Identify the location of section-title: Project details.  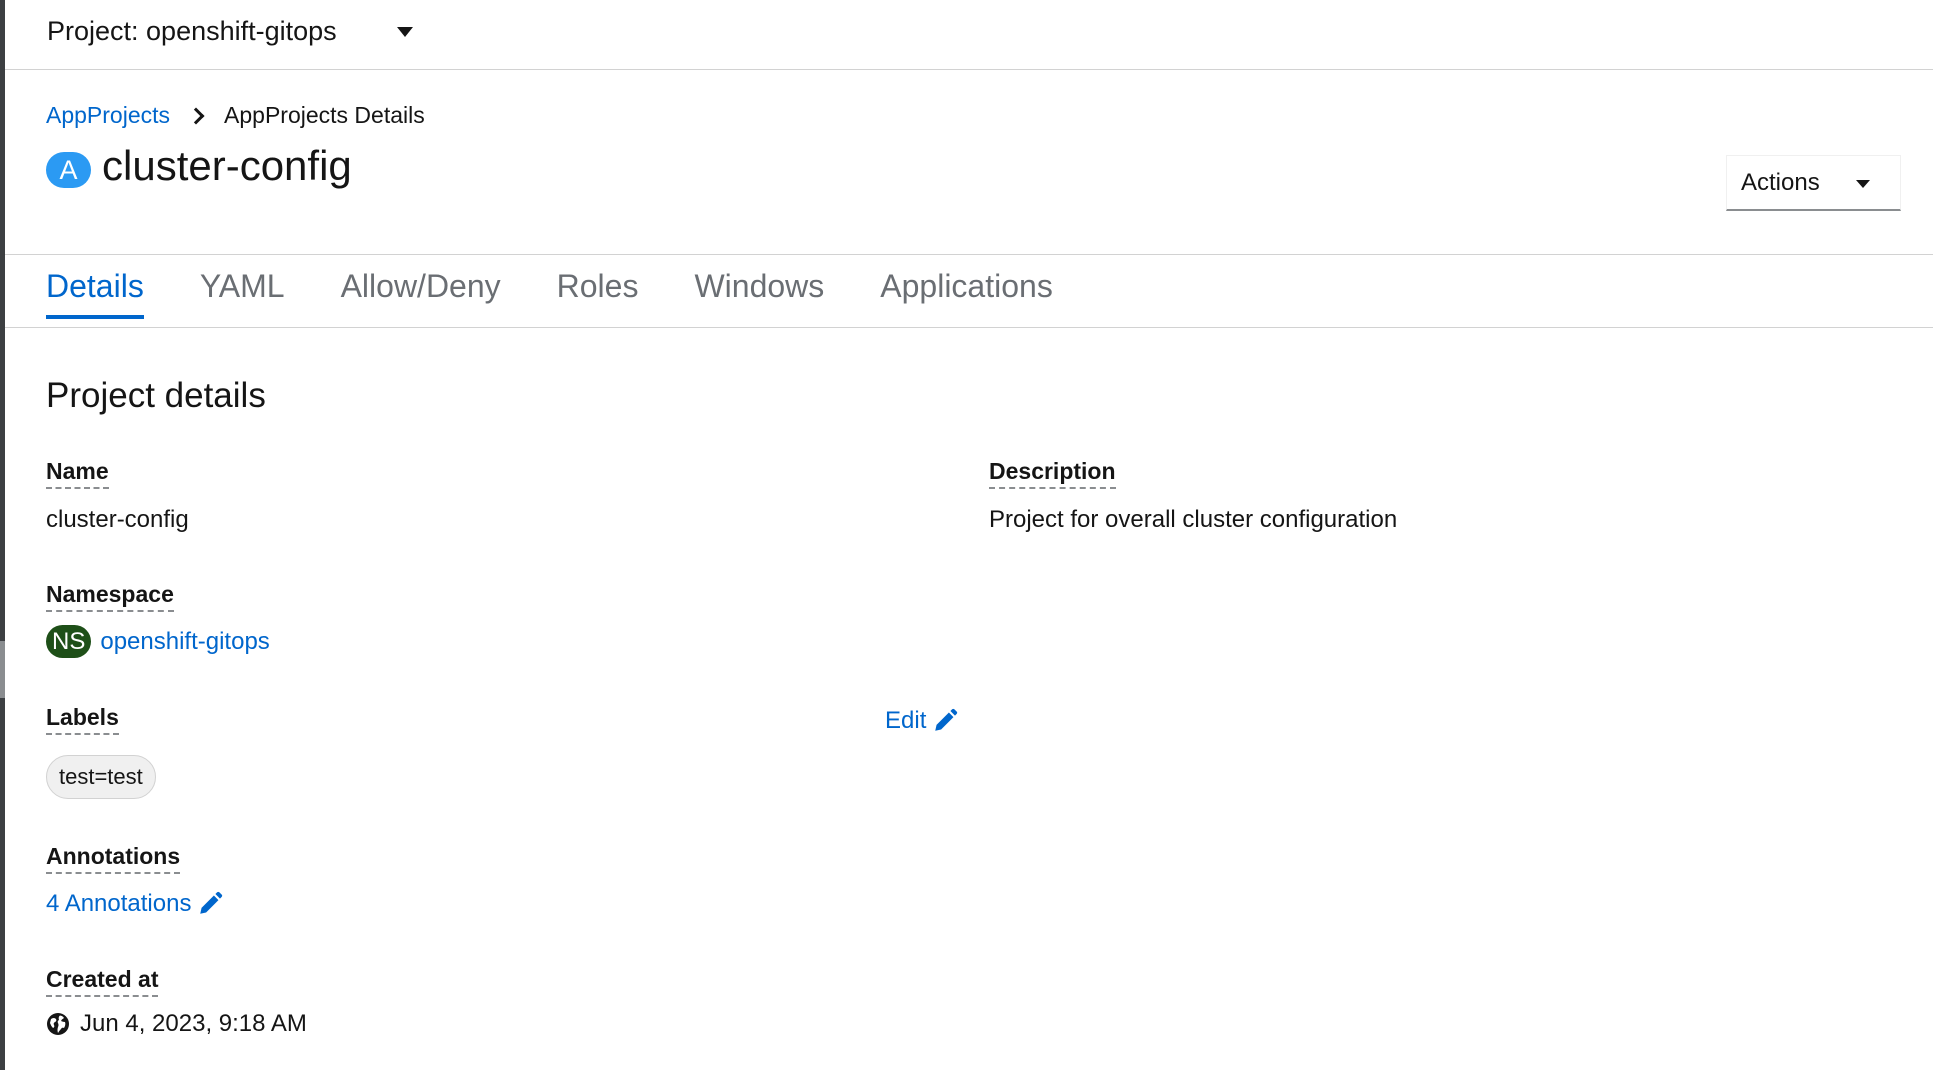
(156, 395).